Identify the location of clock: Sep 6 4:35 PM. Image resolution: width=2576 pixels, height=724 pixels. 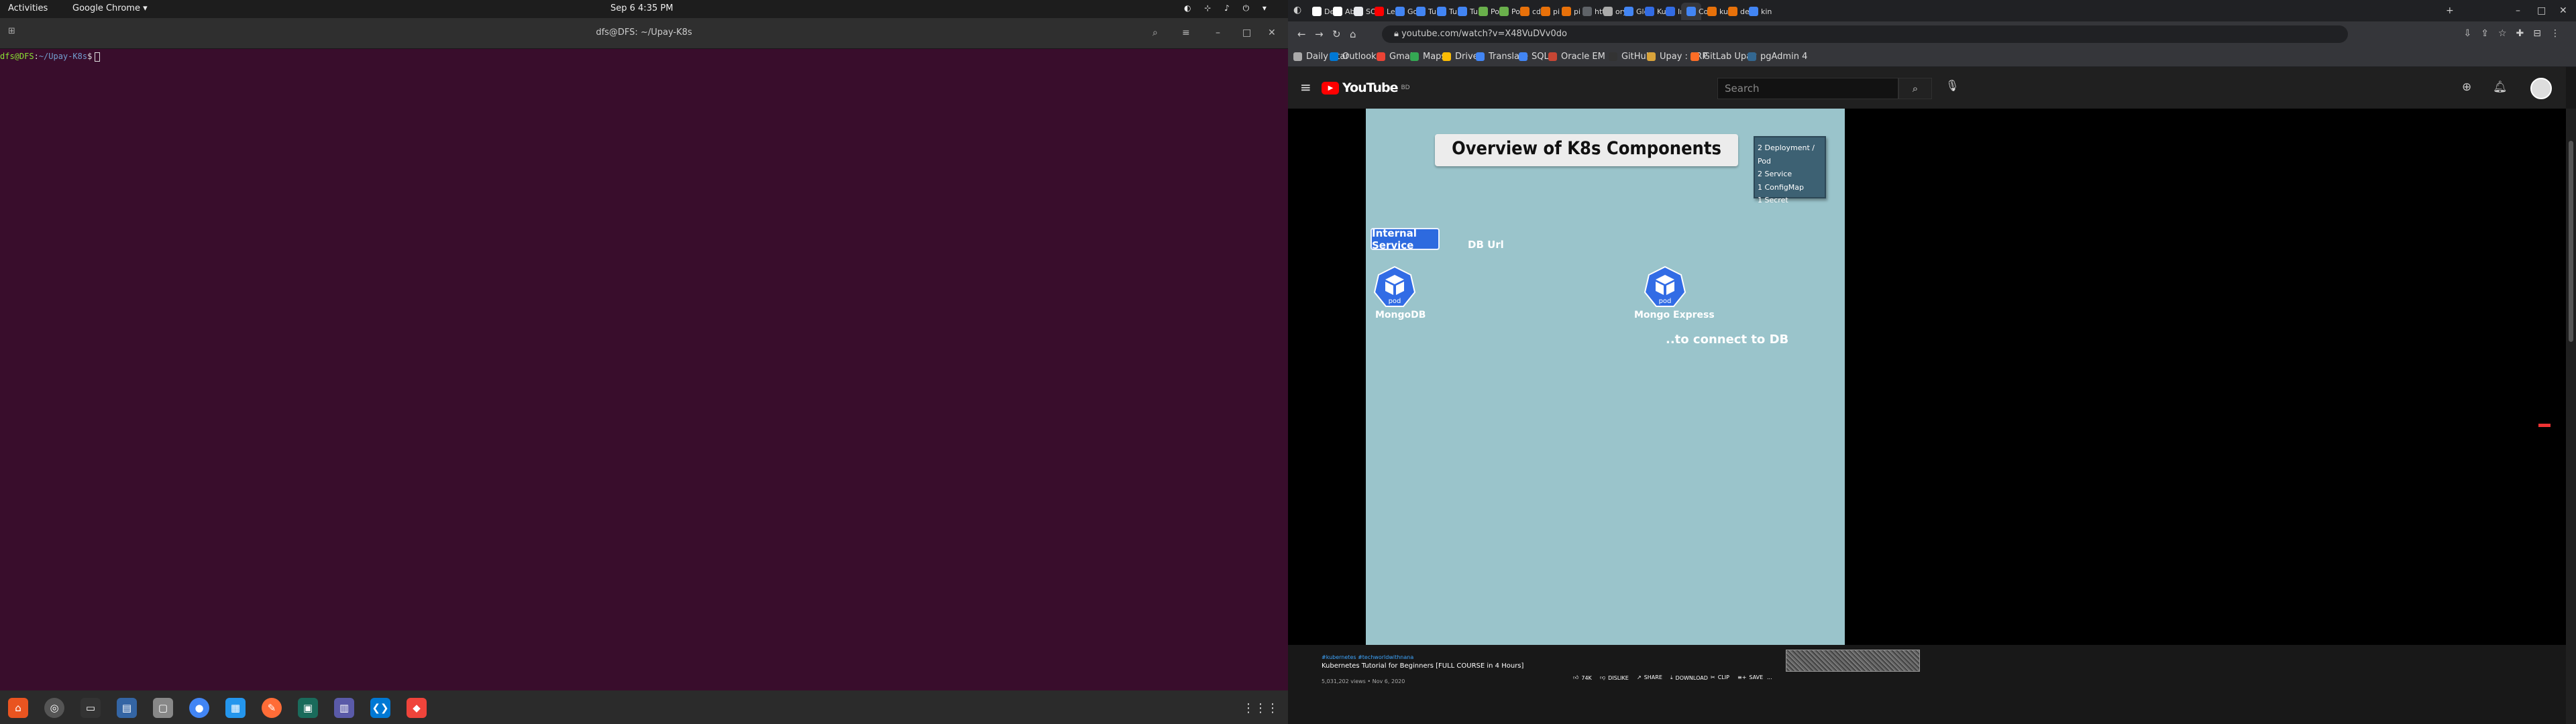
(641, 8).